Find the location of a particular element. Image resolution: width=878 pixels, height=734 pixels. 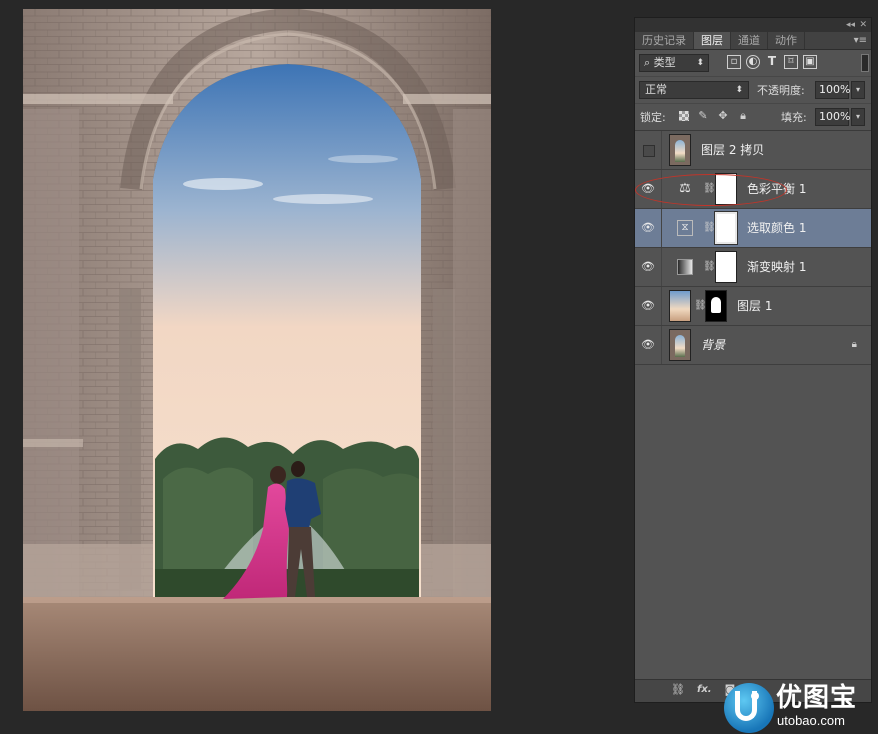

layer-row-selective-color: 👁︎ ⧖ ⛓ 选取颜色 1 is located at coordinates (753, 228).